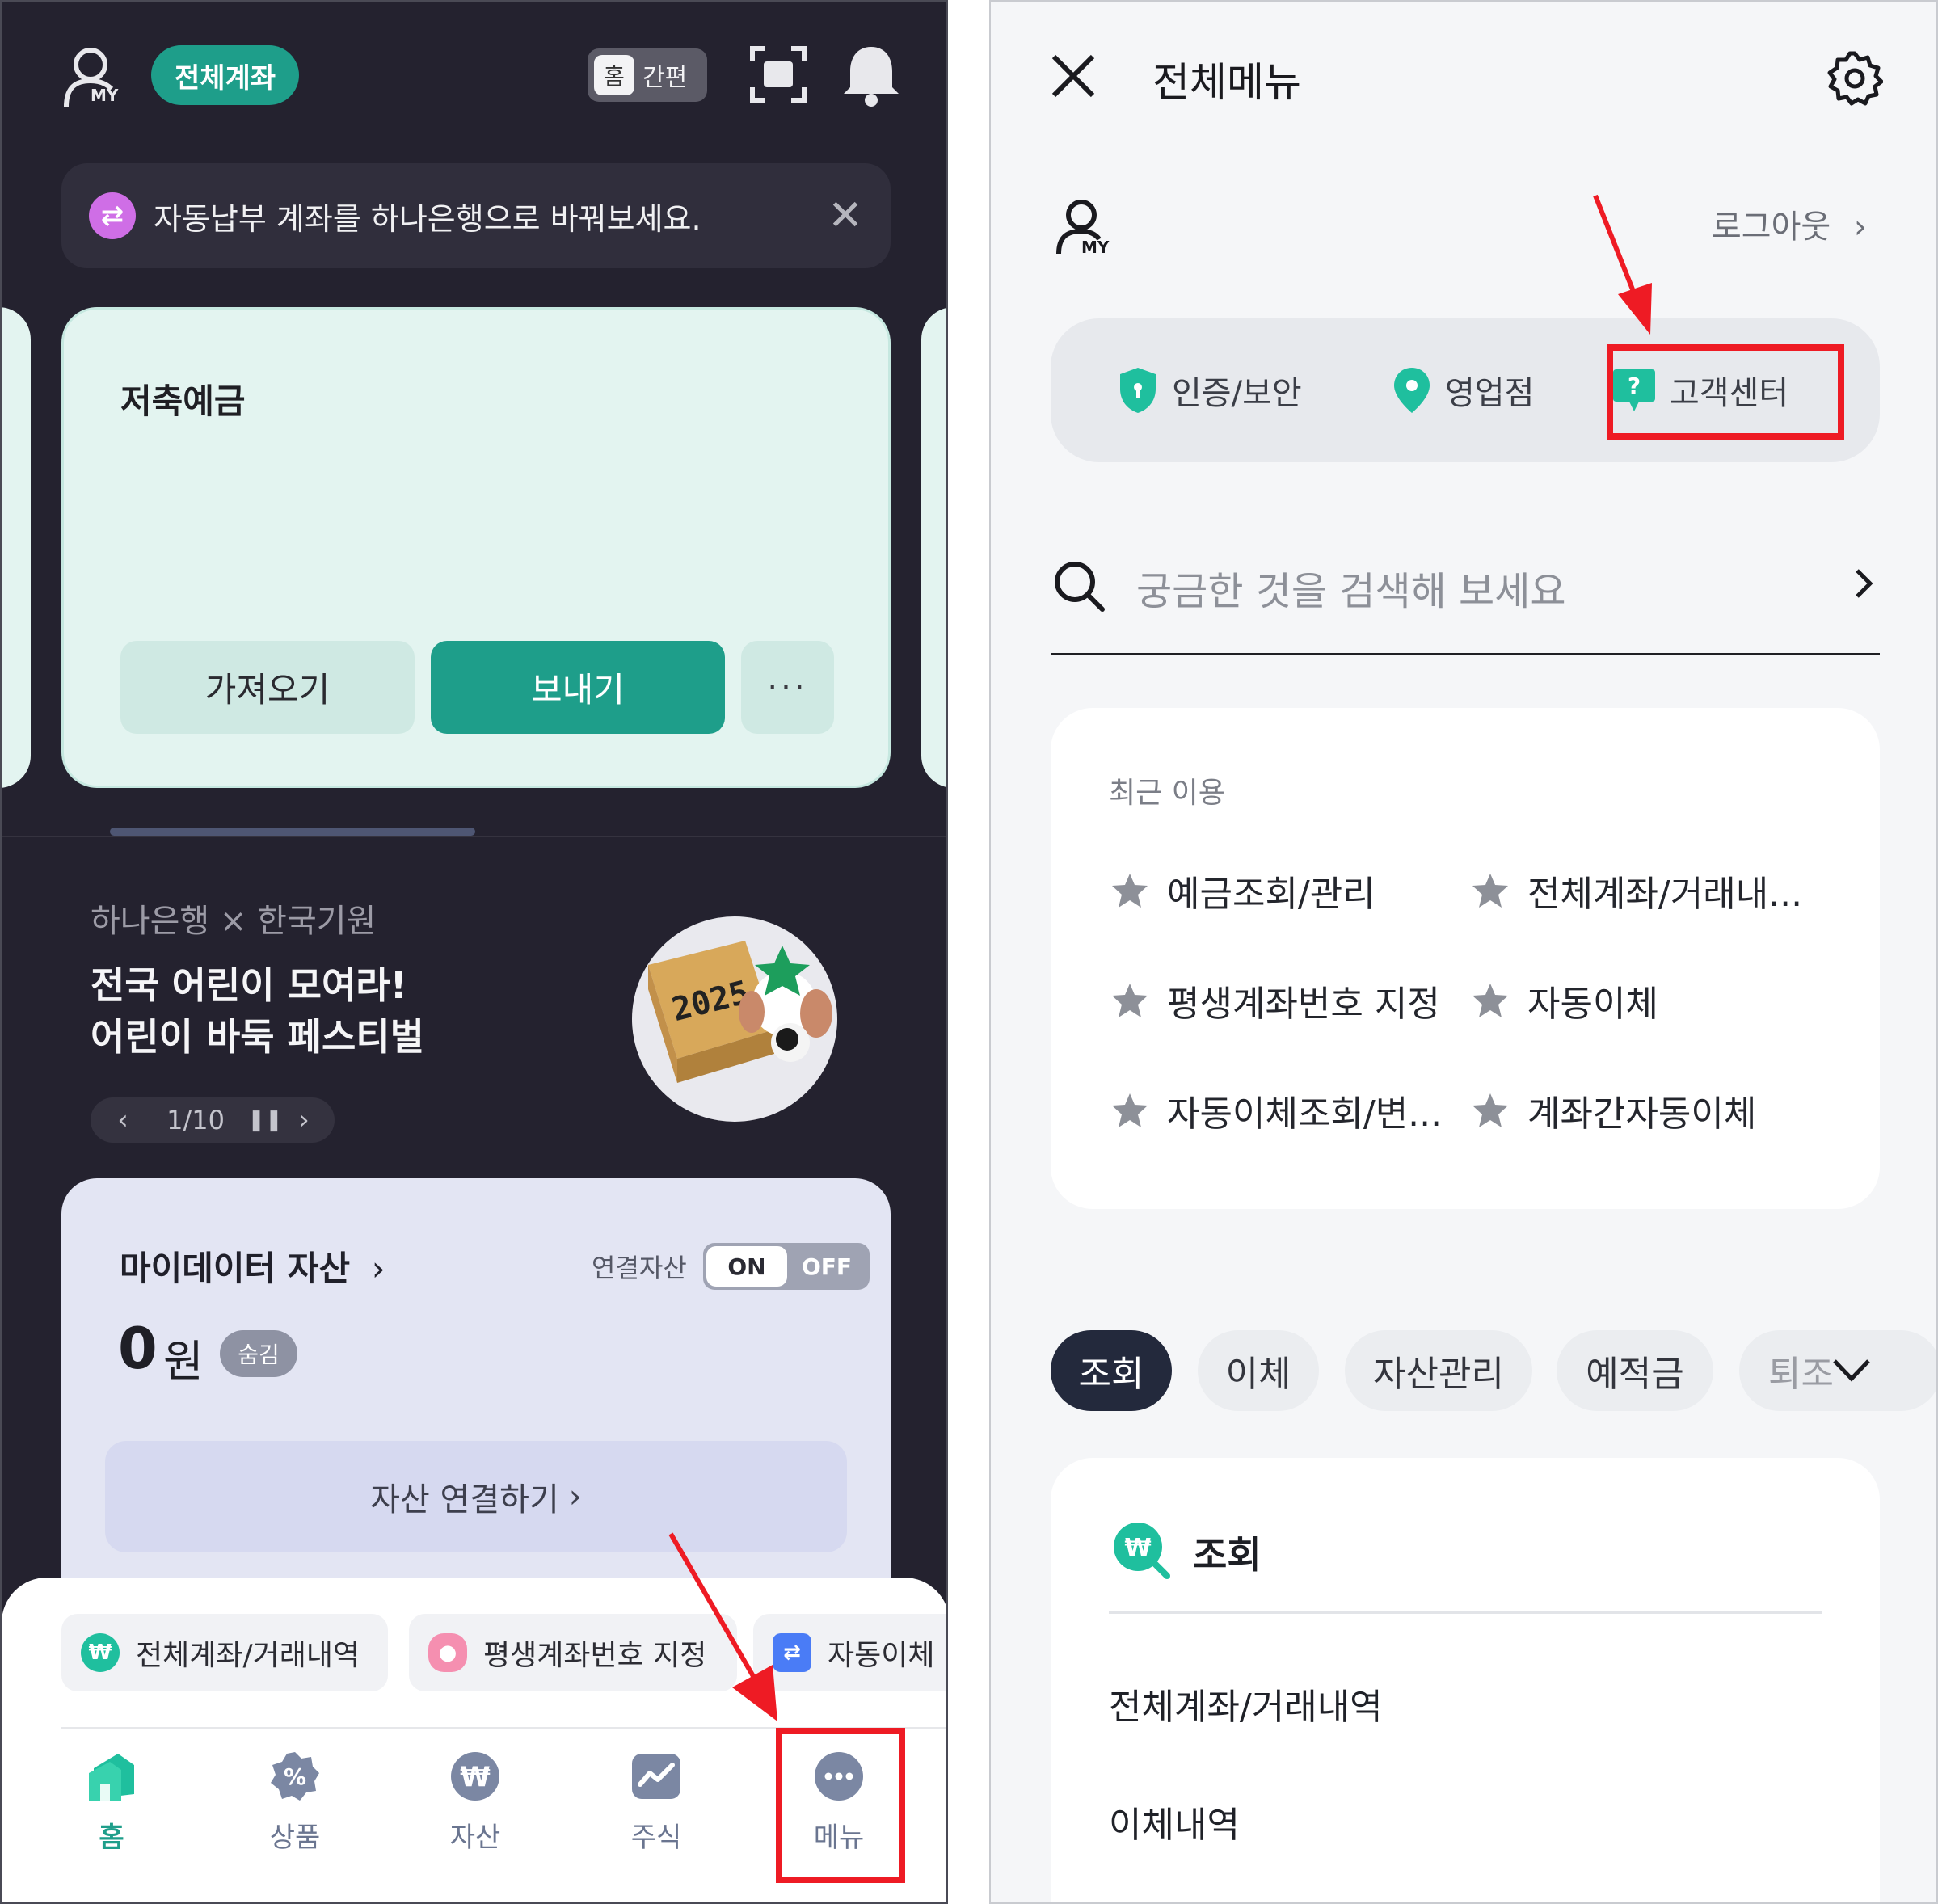  I want to click on pause-icon: ❚❚, so click(265, 1120).